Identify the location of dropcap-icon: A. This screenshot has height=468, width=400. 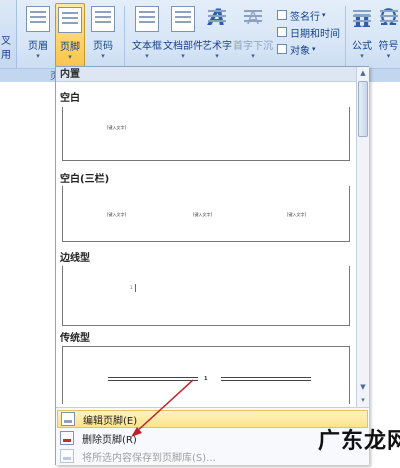
(253, 19).